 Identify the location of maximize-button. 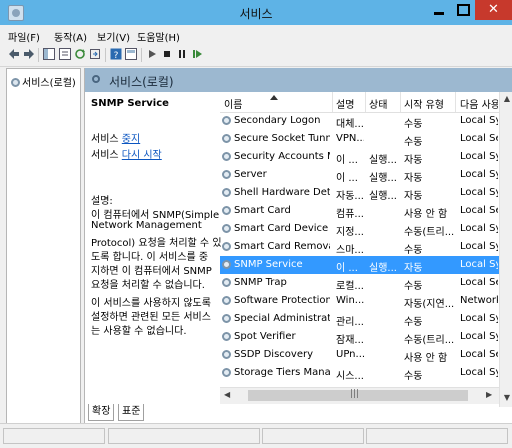
(463, 10).